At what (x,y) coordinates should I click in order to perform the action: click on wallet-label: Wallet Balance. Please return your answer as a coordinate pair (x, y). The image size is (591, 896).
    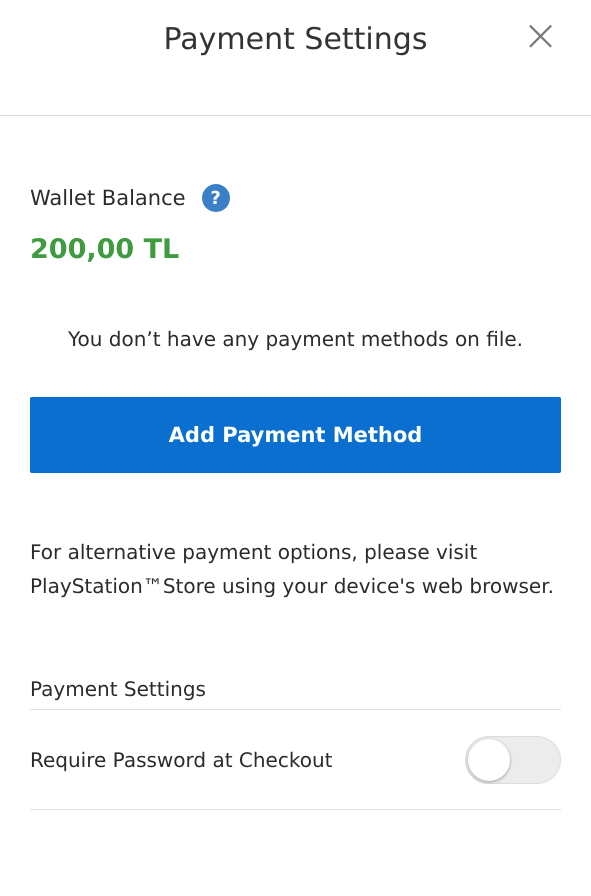
    Looking at the image, I should click on (108, 198).